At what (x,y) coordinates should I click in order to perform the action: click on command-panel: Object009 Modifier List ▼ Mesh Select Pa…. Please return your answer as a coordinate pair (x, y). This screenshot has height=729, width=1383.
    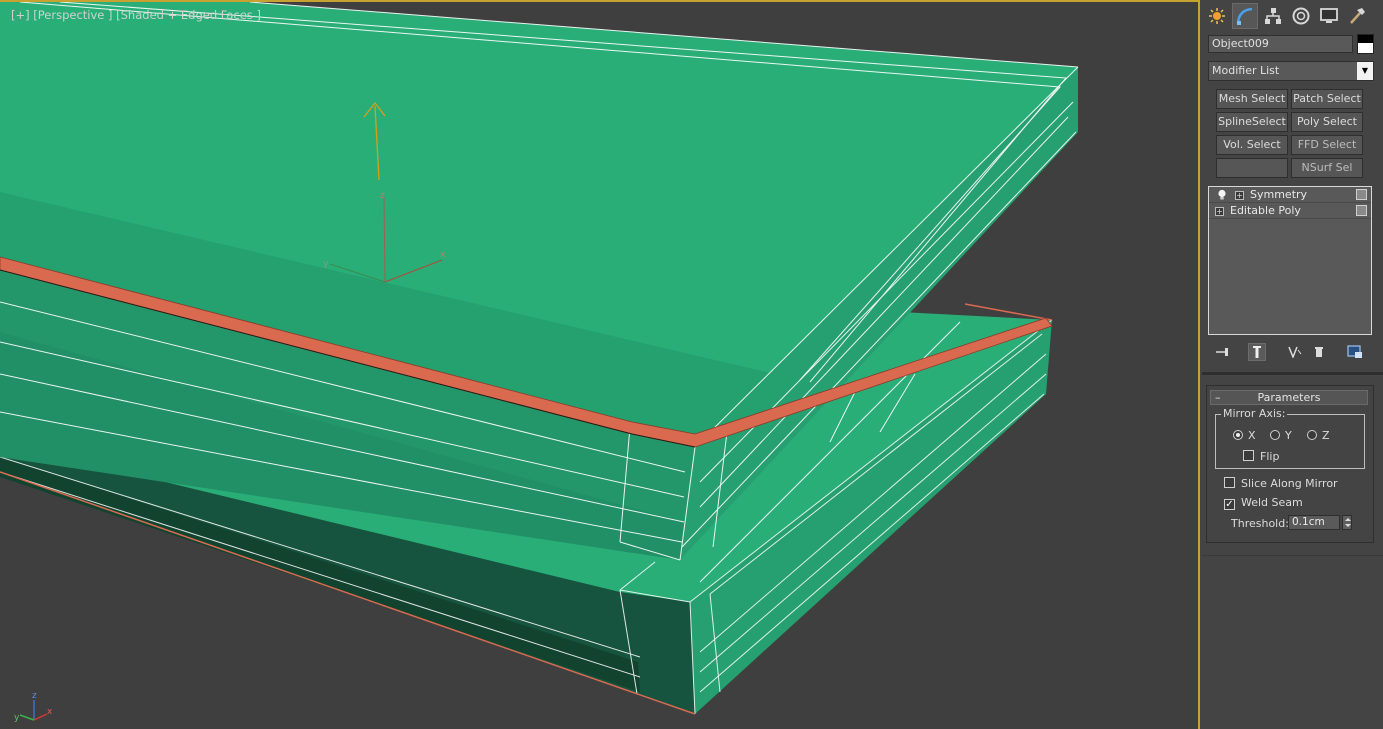
    Looking at the image, I should click on (1292, 364).